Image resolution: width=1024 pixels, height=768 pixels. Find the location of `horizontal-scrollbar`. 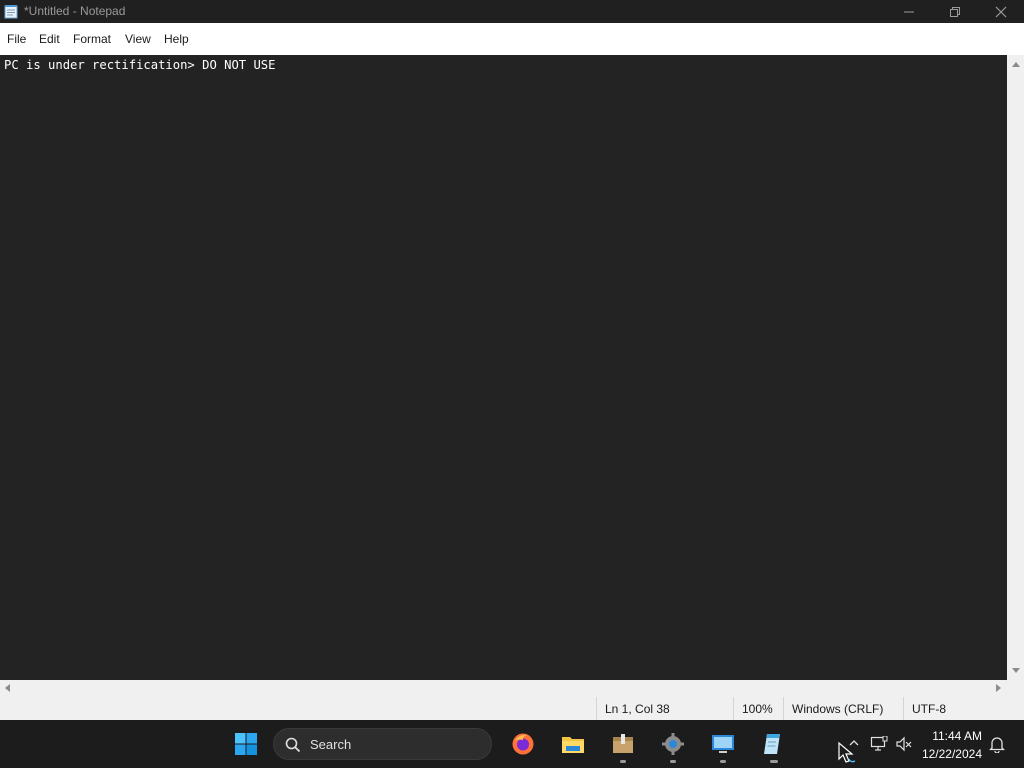

horizontal-scrollbar is located at coordinates (503, 688).